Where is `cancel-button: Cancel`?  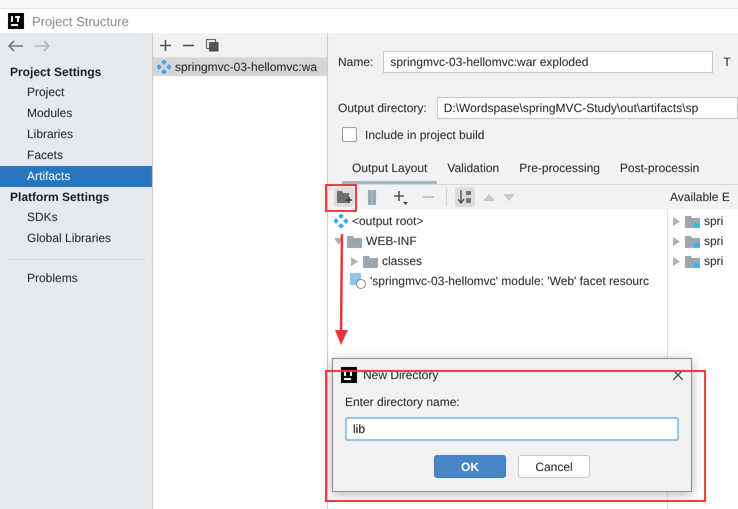 cancel-button: Cancel is located at coordinates (554, 466).